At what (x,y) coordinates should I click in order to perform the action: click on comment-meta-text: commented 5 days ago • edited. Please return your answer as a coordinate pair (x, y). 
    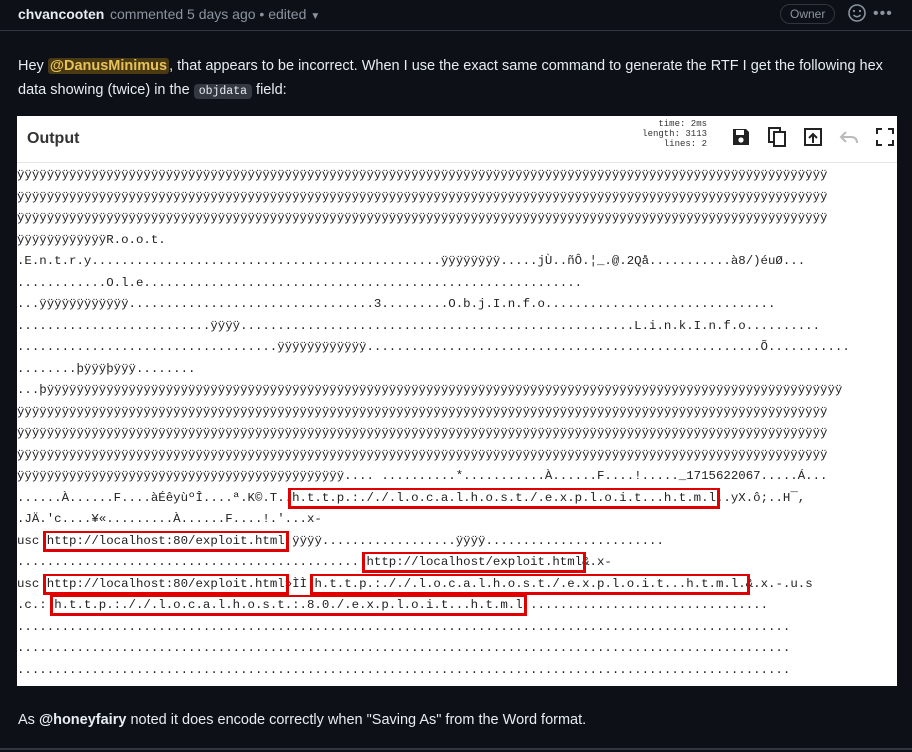
    Looking at the image, I should click on (208, 14).